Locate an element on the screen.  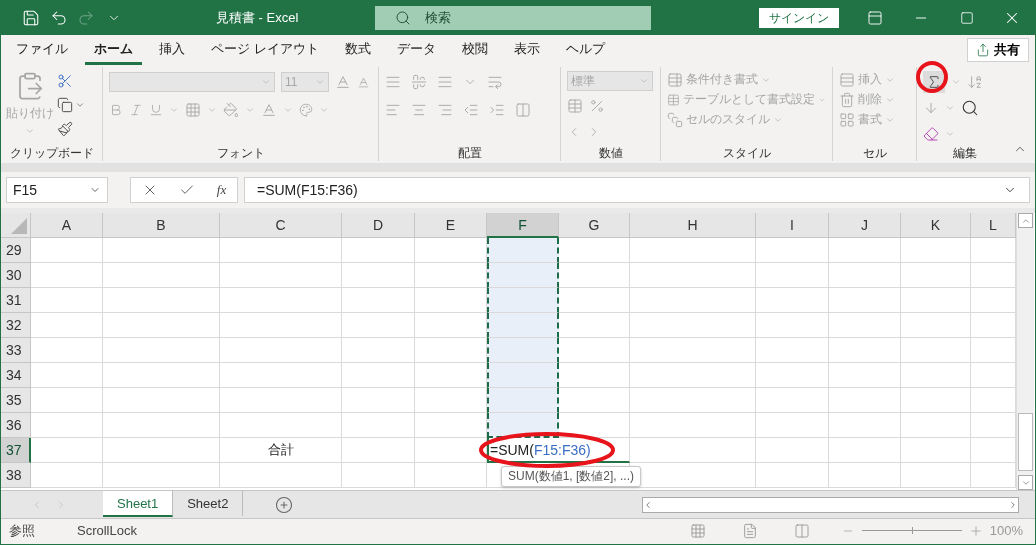
row-header: 33 is located at coordinates (16, 350).